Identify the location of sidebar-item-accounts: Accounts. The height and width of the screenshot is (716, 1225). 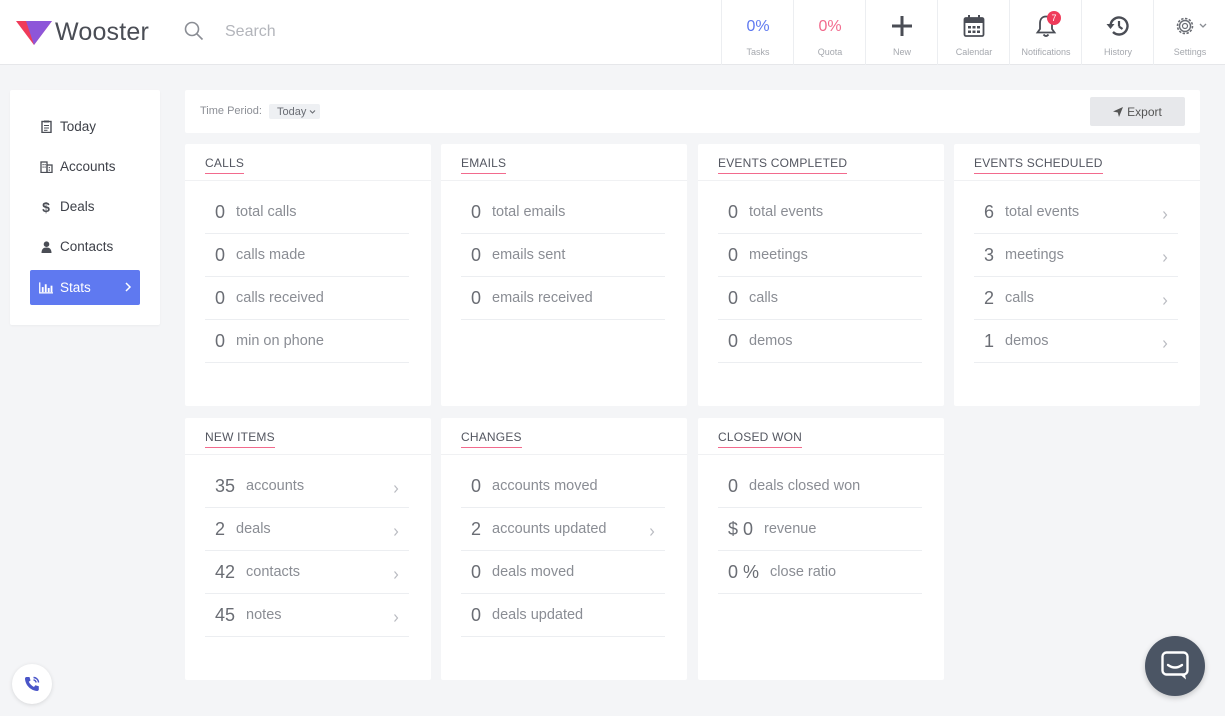
(85, 166).